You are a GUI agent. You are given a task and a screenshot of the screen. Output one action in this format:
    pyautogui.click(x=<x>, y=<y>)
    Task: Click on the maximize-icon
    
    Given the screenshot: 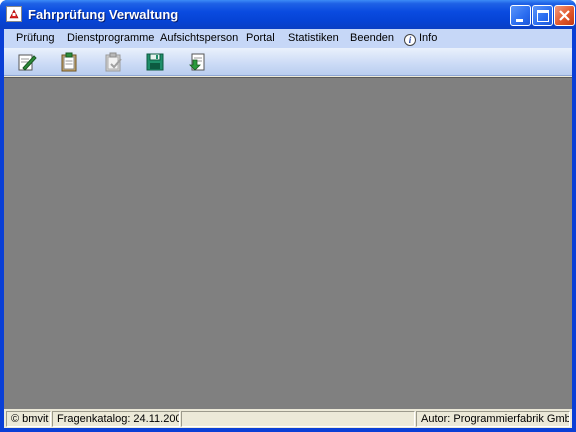 What is the action you would take?
    pyautogui.click(x=543, y=16)
    